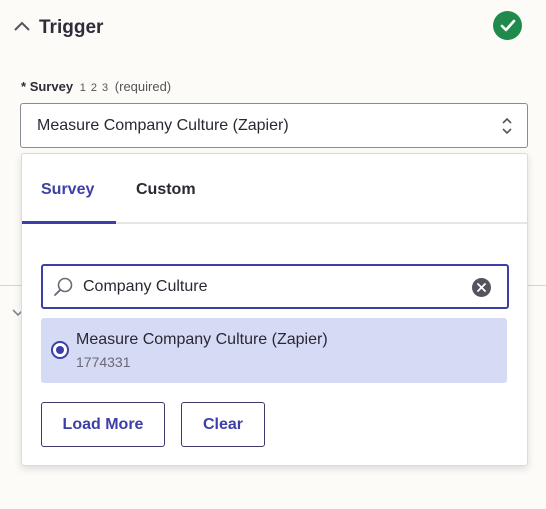  Describe the element at coordinates (274, 189) in the screenshot. I see `dropdown-tabs: Survey Custom` at that location.